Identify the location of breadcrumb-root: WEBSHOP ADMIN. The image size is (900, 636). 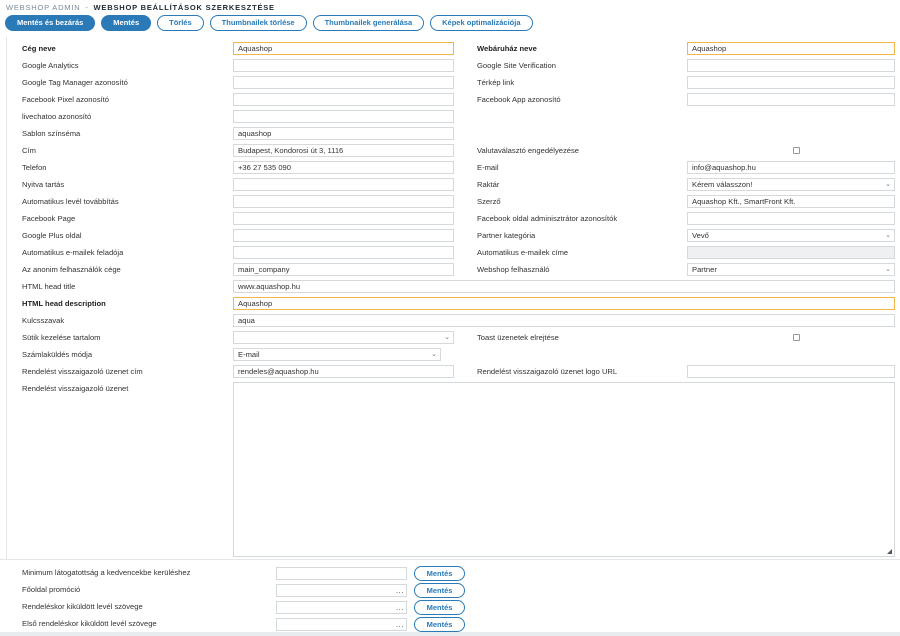
(43, 7).